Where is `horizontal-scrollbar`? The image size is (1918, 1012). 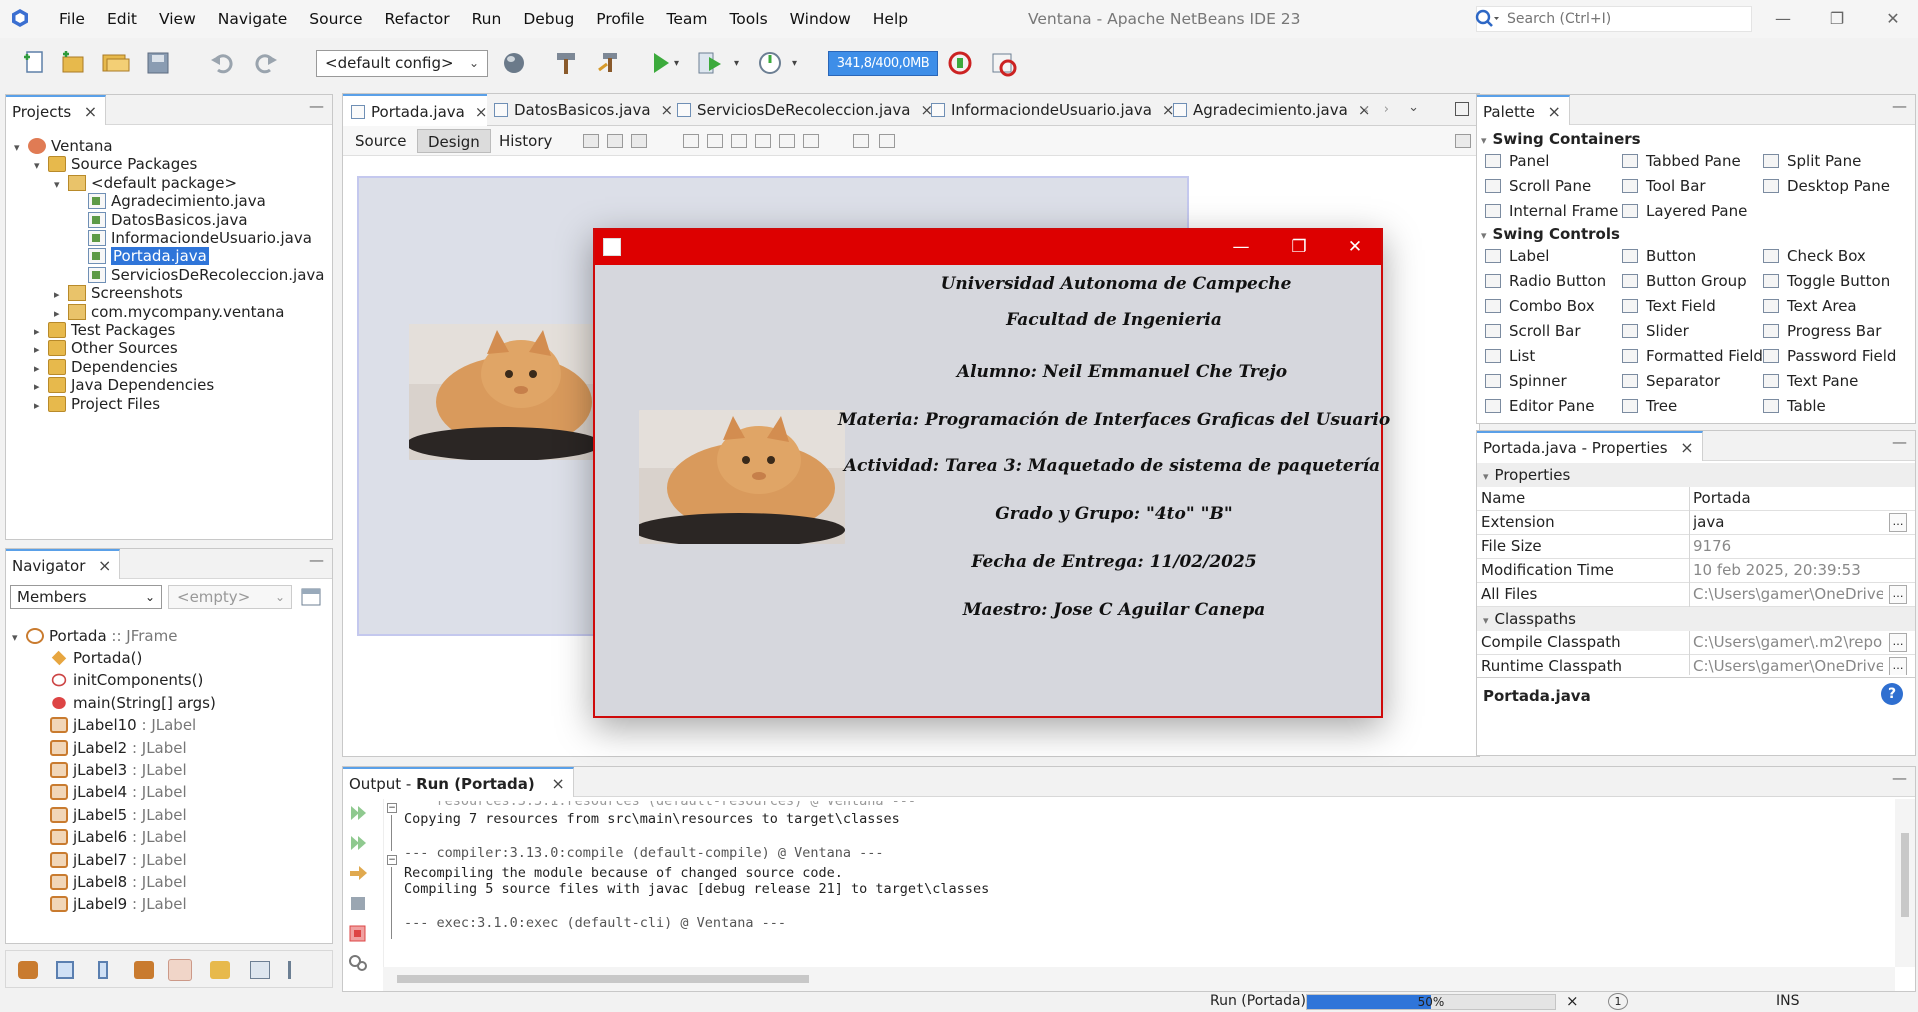 horizontal-scrollbar is located at coordinates (1139, 979).